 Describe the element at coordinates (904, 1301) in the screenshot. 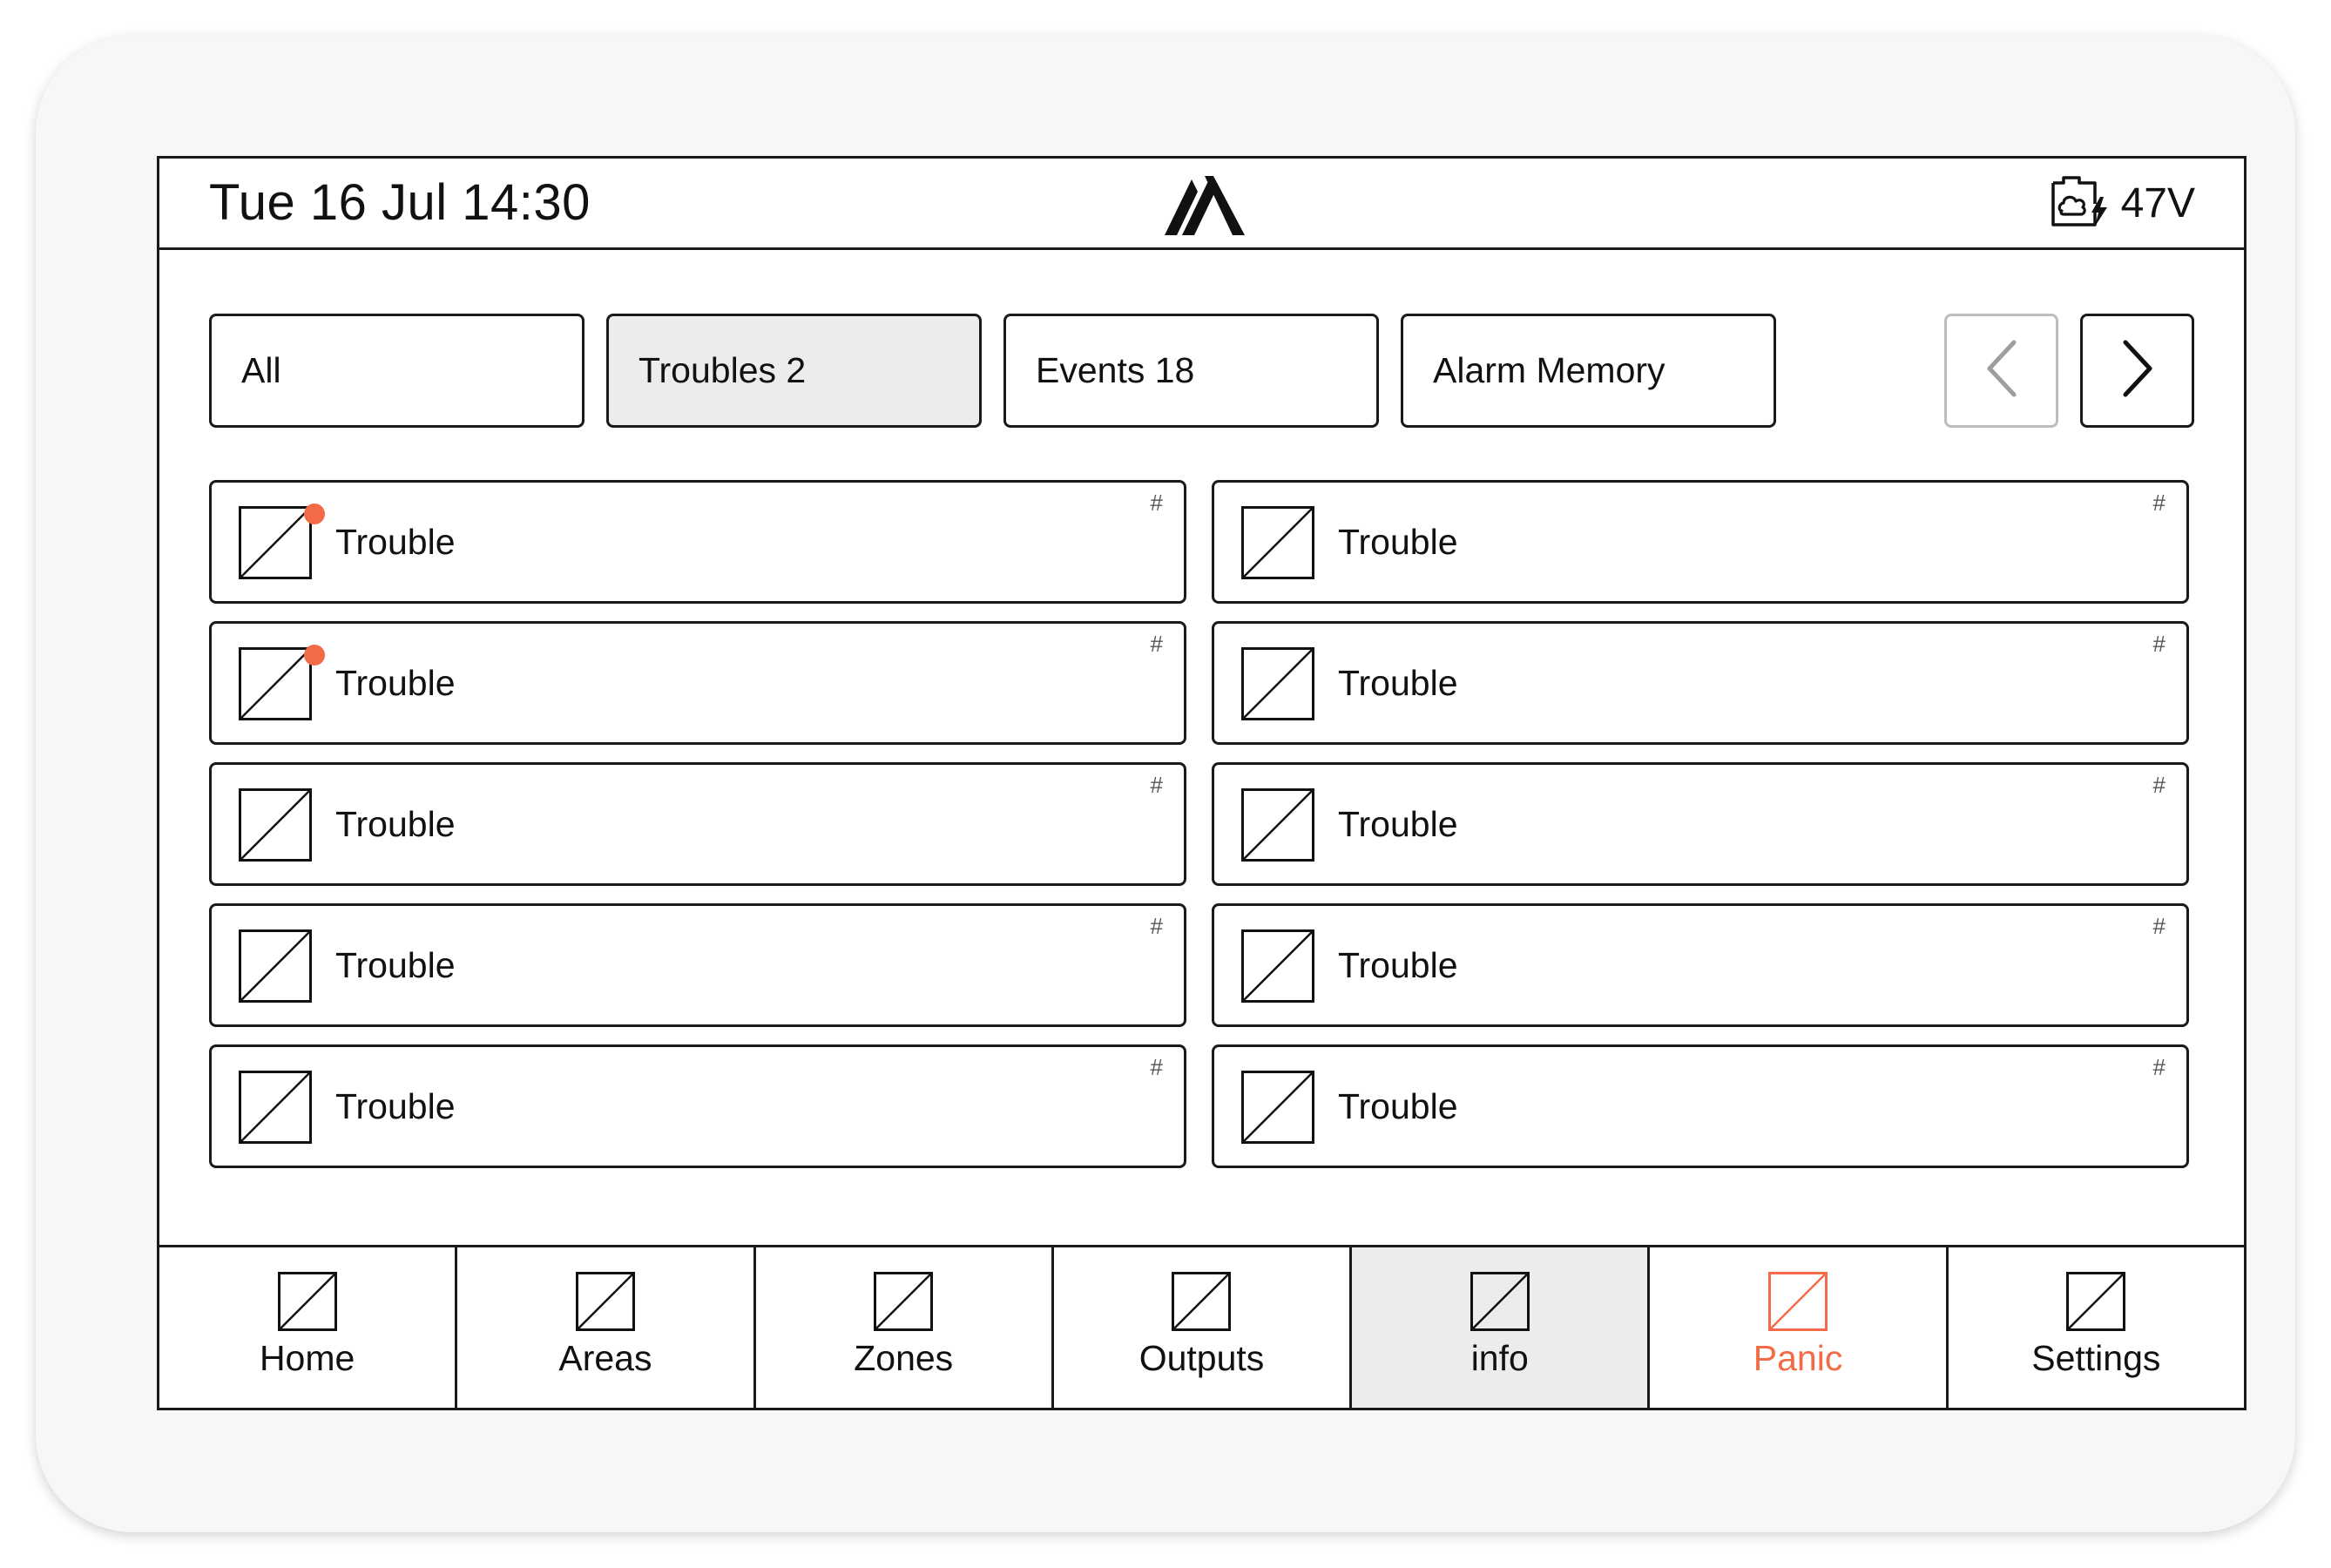

I see `zones-icon` at that location.